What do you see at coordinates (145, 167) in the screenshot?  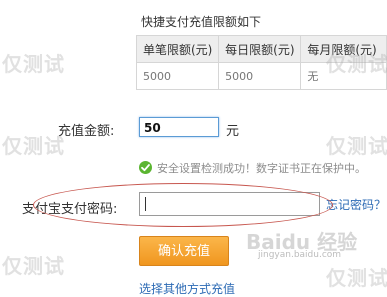 I see `check-circle-icon` at bounding box center [145, 167].